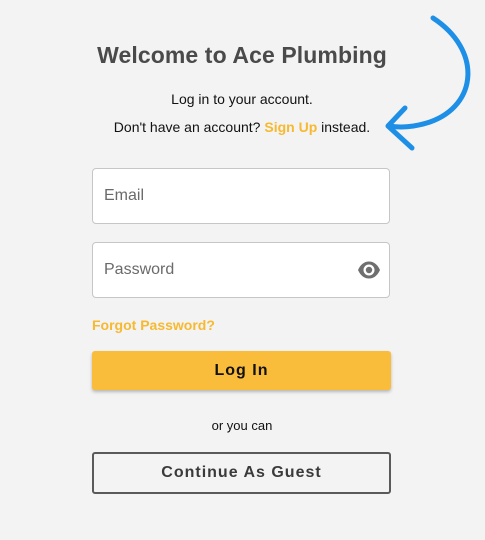  What do you see at coordinates (242, 425) in the screenshot?
I see `divider-text: or you can` at bounding box center [242, 425].